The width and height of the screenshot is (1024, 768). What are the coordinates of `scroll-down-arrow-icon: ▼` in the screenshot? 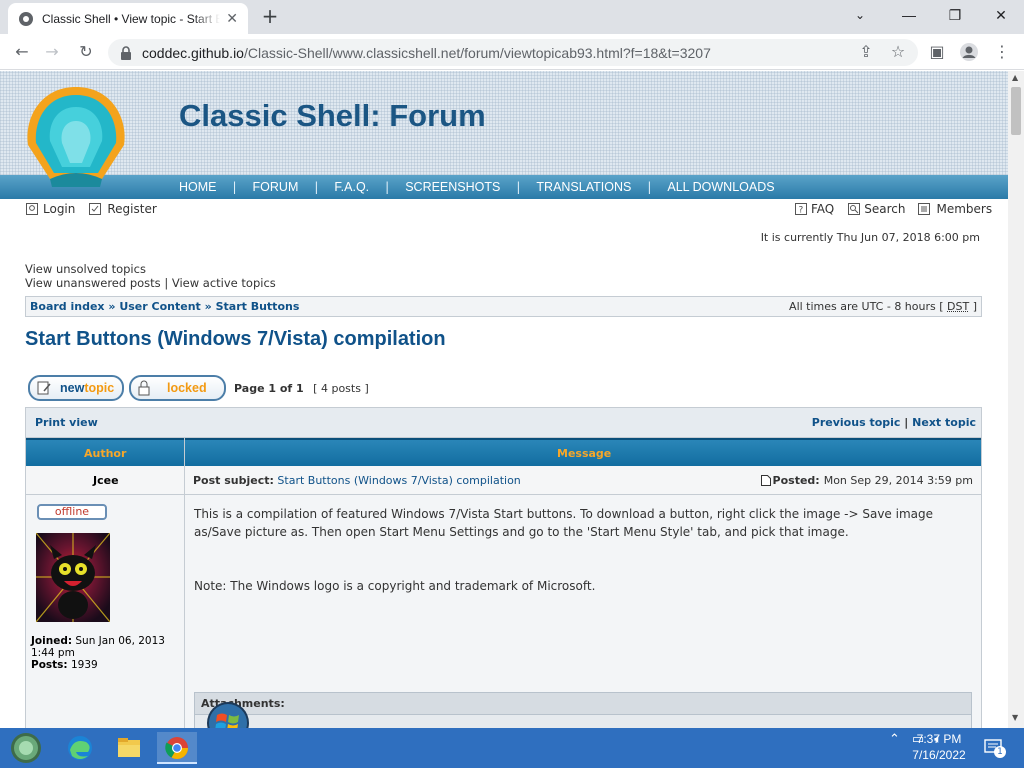 It's located at (1015, 717).